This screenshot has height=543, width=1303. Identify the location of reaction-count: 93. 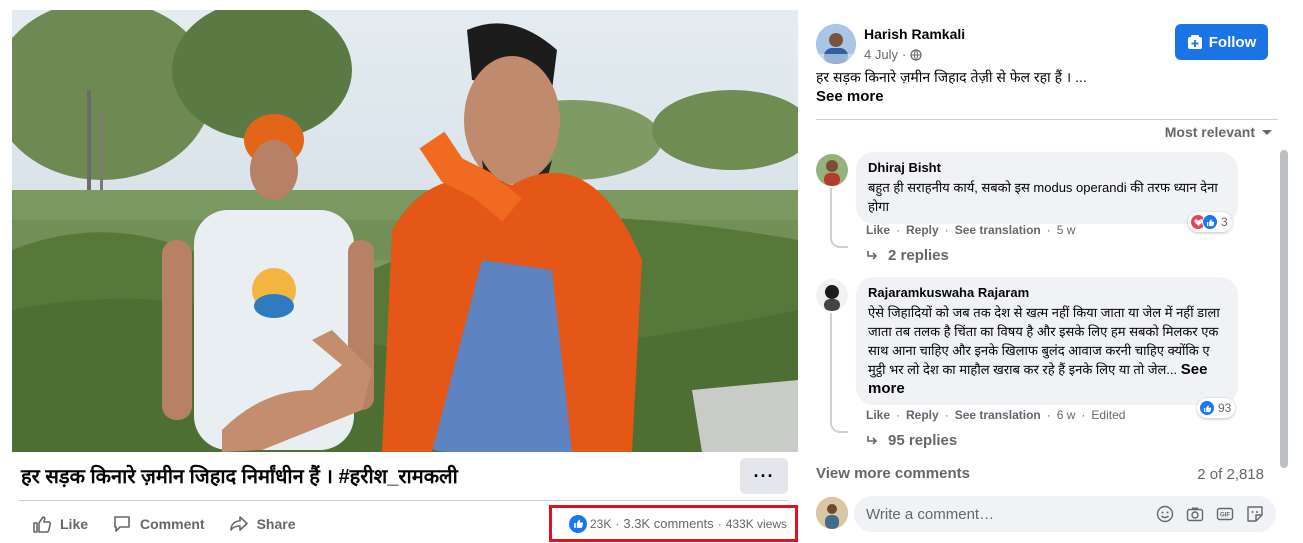
(1225, 408).